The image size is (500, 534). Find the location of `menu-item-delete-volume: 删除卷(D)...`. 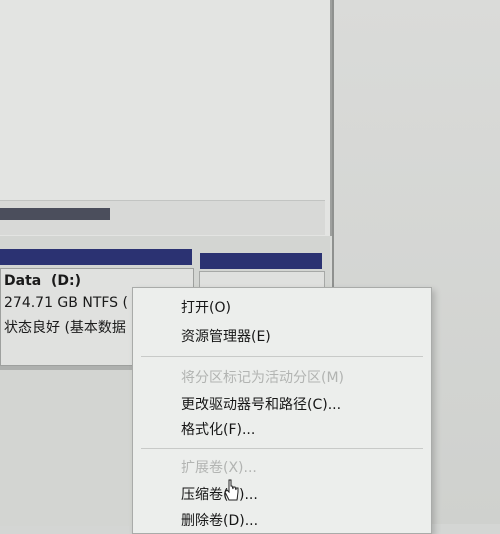

menu-item-delete-volume: 删除卷(D)... is located at coordinates (219, 520).